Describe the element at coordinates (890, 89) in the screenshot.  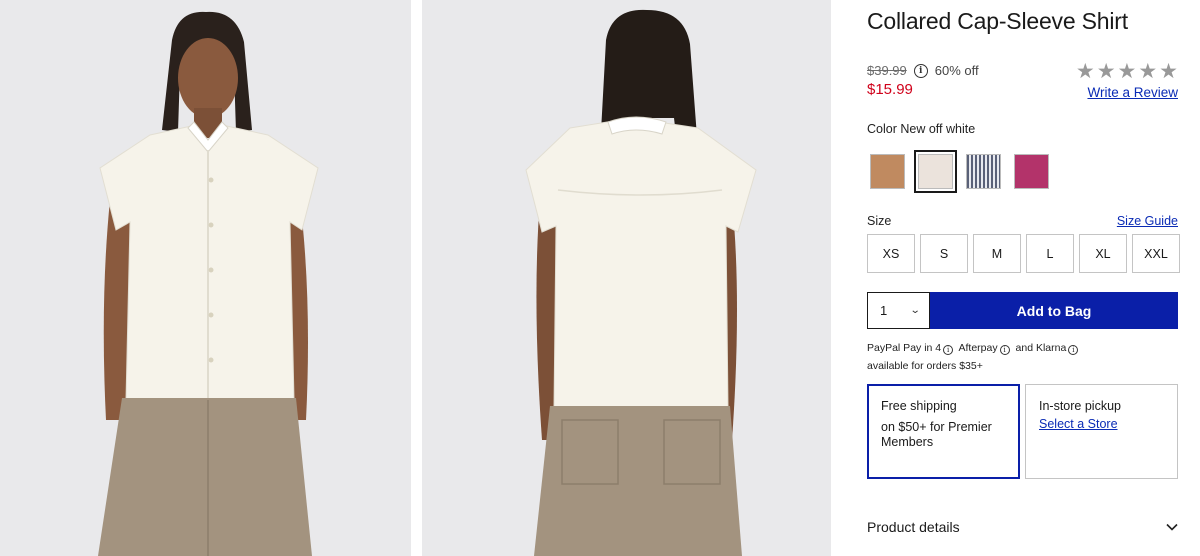
I see `sale-price: $15.99` at that location.